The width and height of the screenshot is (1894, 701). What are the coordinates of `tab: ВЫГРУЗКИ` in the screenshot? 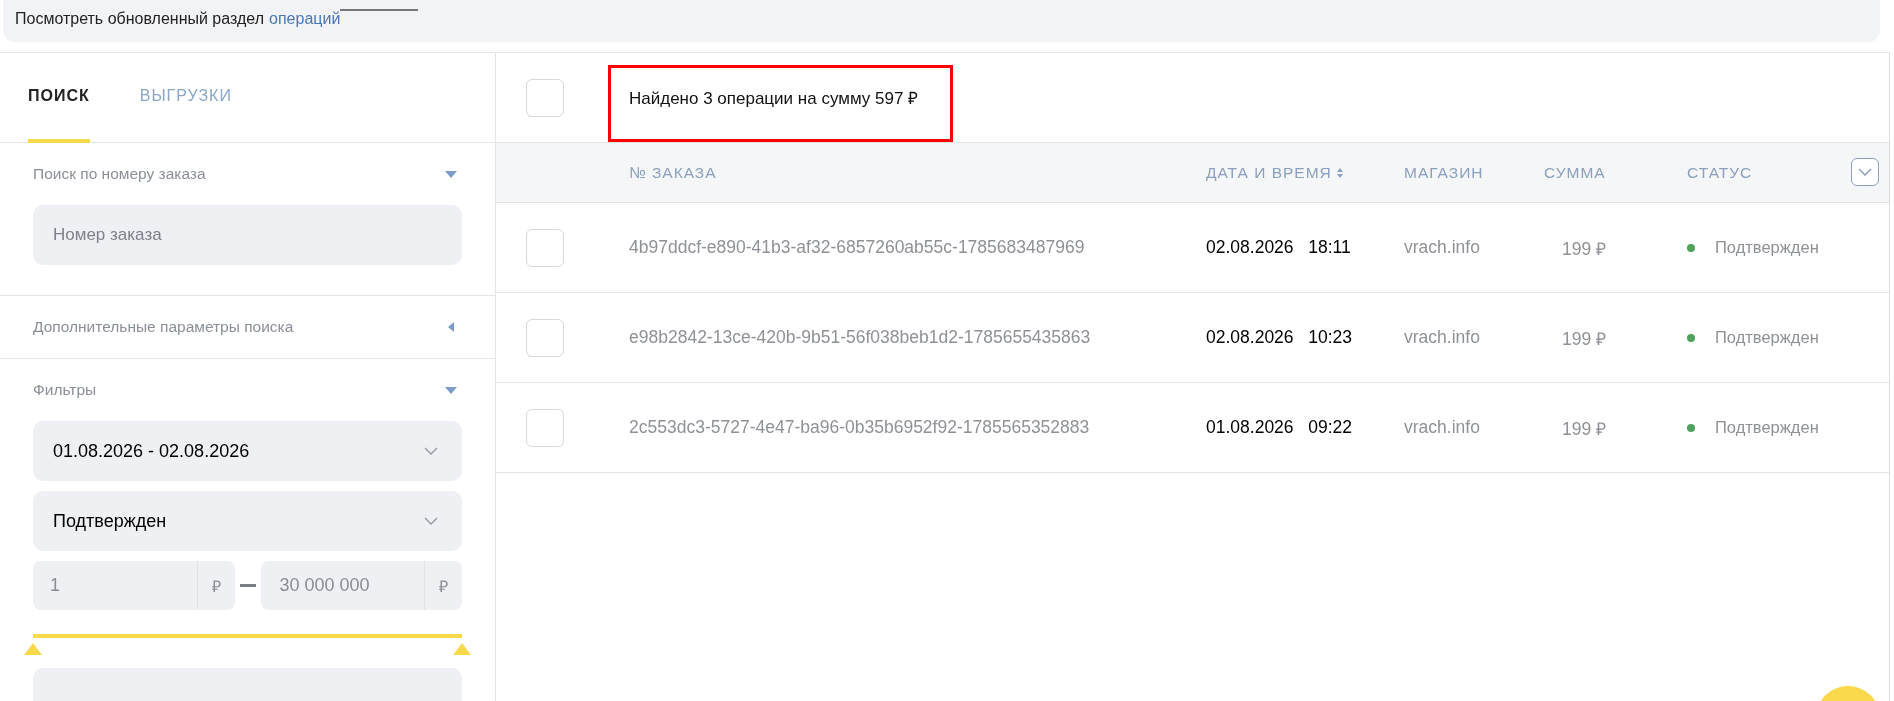 It's located at (185, 98).